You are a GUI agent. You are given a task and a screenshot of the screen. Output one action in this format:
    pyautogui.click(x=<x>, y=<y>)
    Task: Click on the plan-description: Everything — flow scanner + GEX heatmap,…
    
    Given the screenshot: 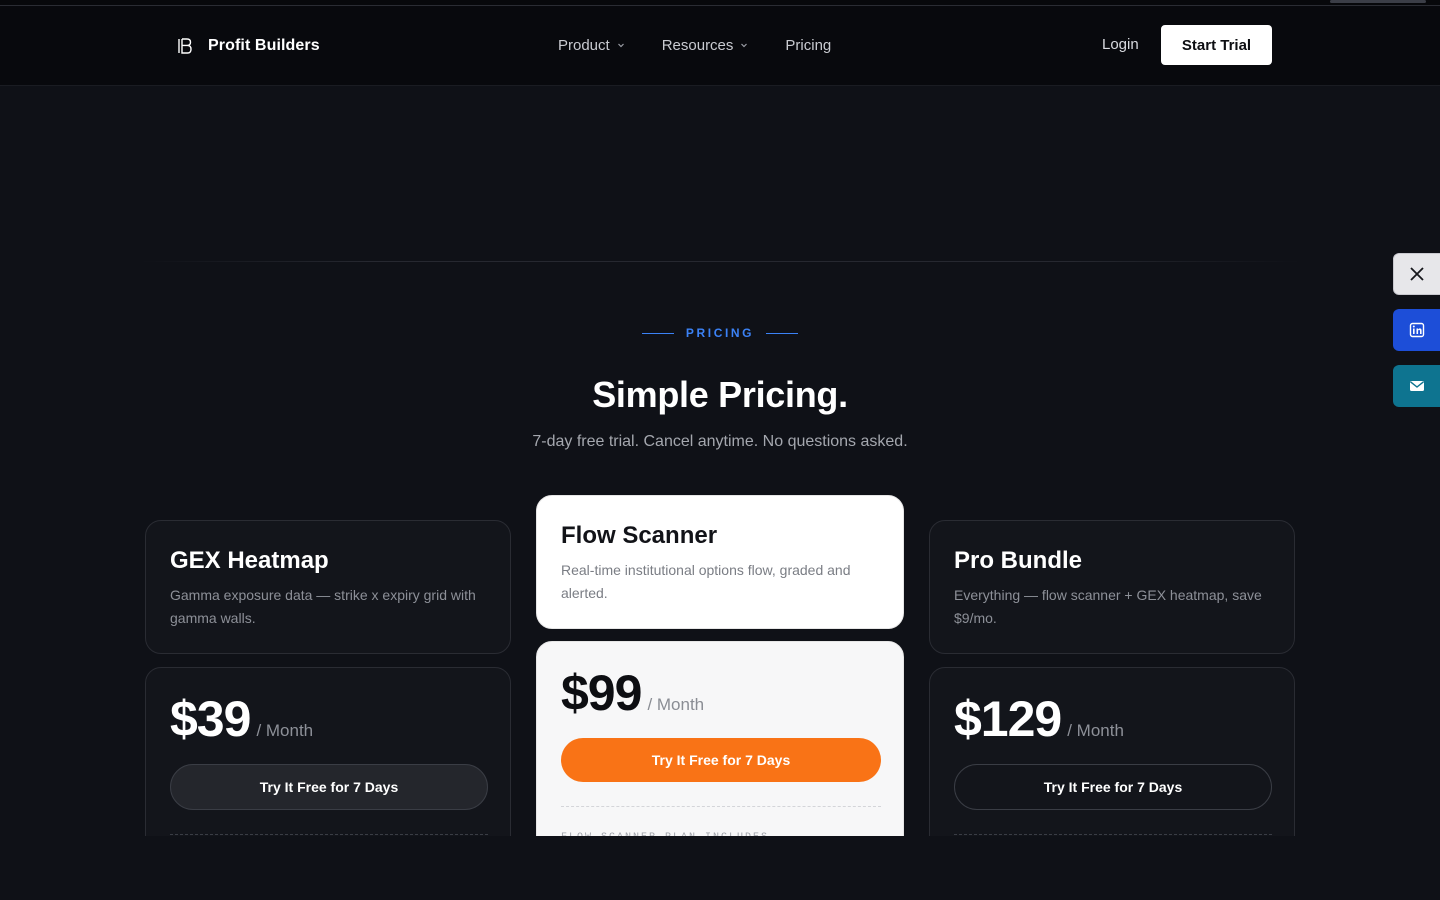 What is the action you would take?
    pyautogui.click(x=1108, y=606)
    